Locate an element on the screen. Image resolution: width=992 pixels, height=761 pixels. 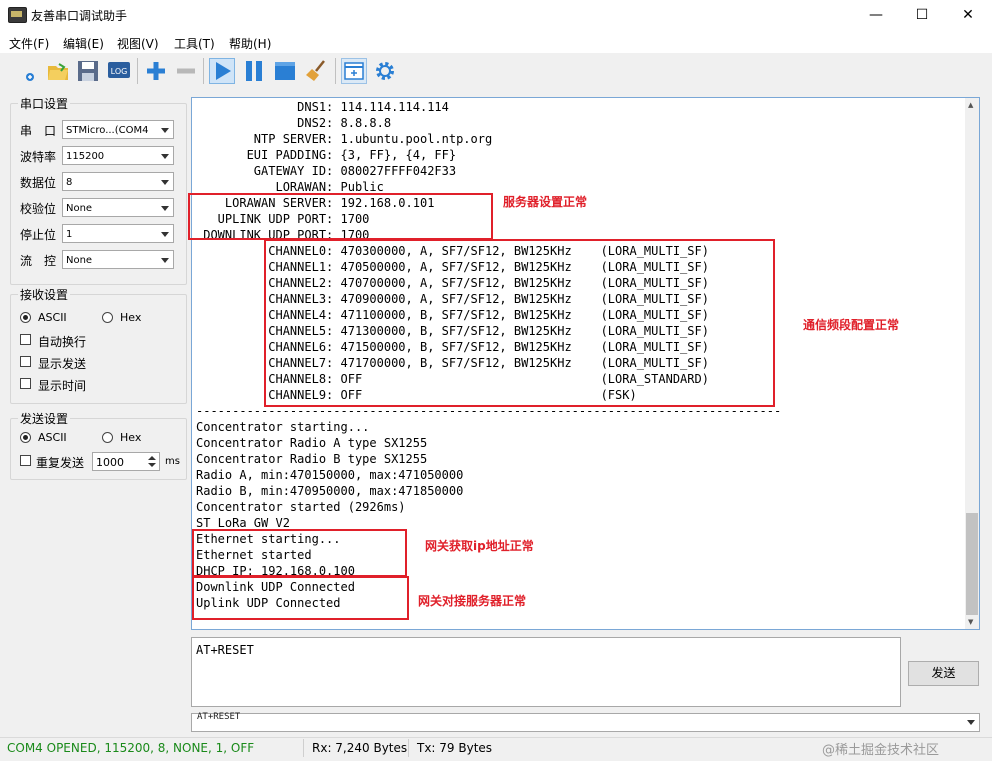
send-ascii-radio is located at coordinates (25, 437).